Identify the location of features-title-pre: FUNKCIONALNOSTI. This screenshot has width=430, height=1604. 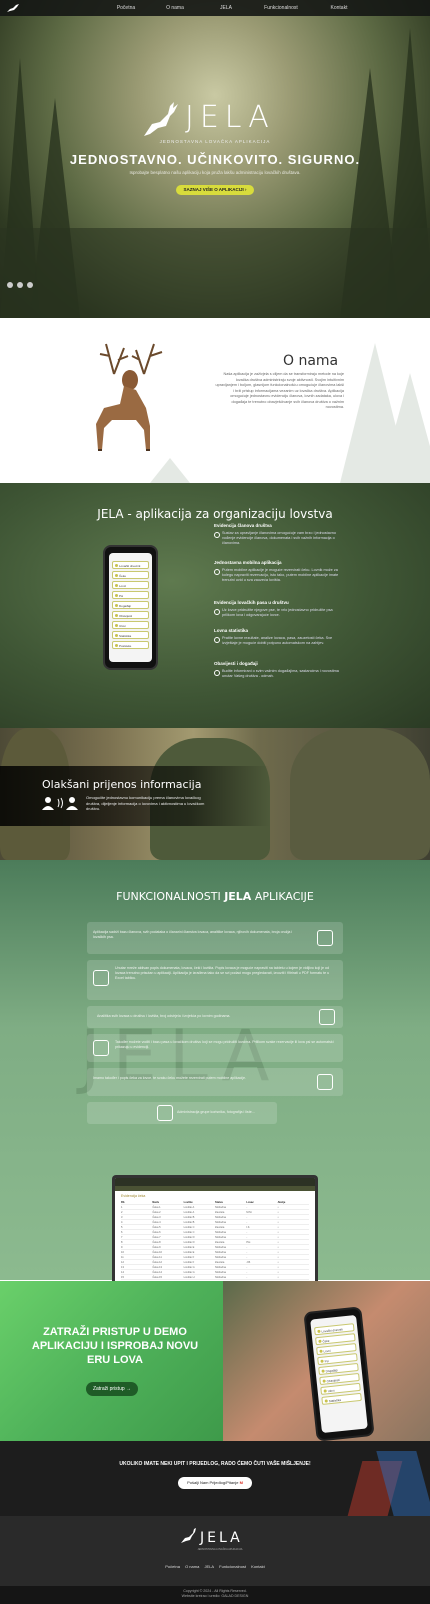
(170, 896).